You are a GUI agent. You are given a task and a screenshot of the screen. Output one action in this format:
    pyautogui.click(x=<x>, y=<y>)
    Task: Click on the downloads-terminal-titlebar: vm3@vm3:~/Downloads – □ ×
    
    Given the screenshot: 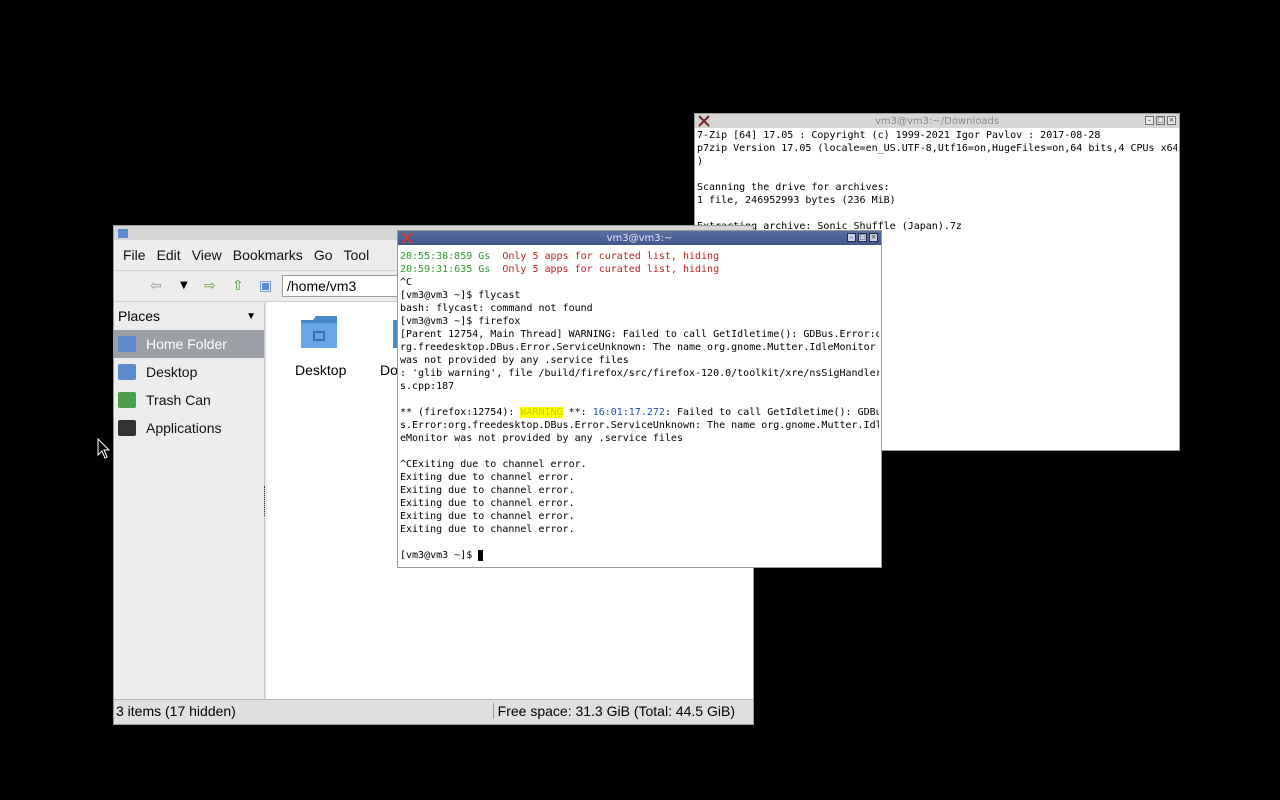 What is the action you would take?
    pyautogui.click(x=937, y=121)
    